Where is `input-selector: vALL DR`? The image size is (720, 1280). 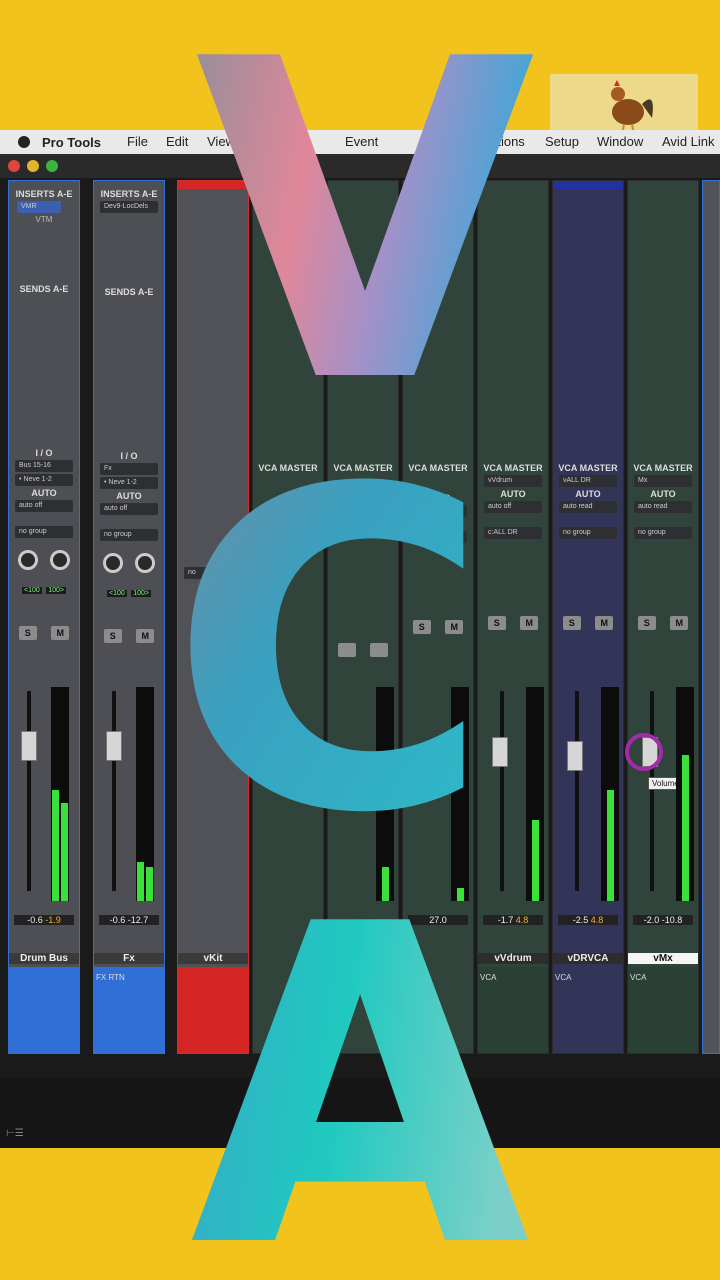 input-selector: vALL DR is located at coordinates (588, 481).